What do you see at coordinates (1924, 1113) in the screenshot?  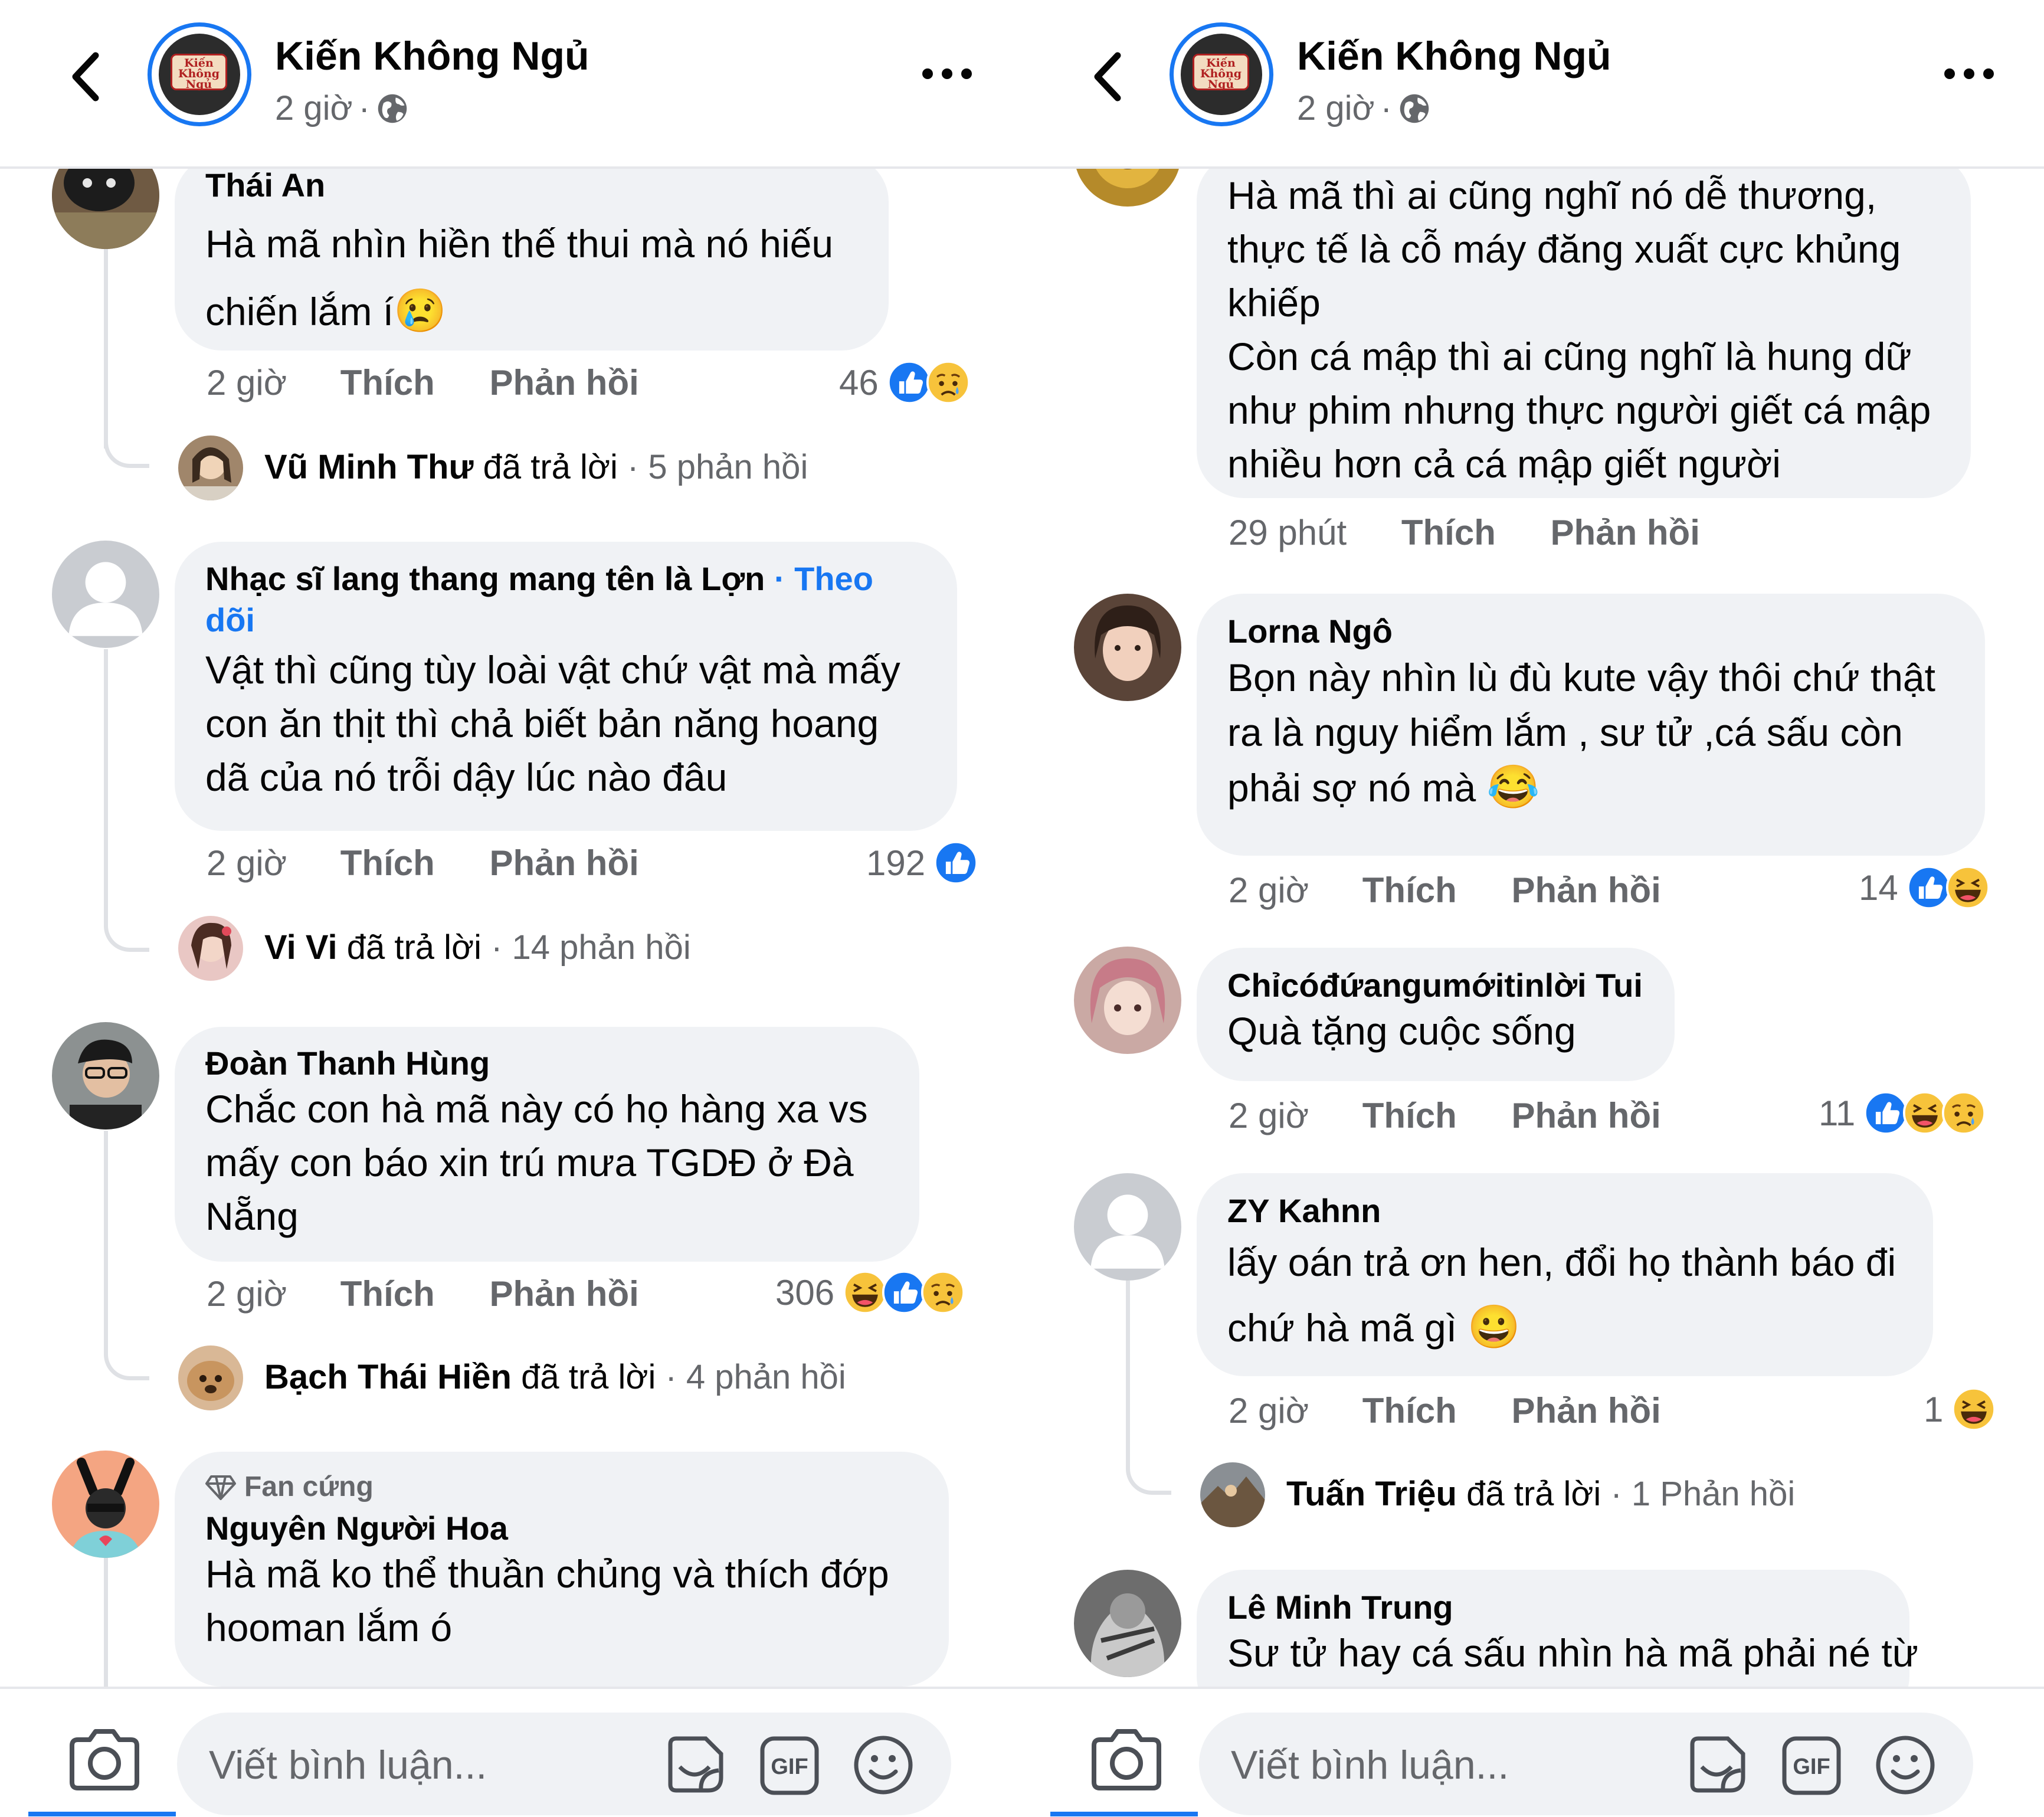 I see `haha-reaction-icon` at bounding box center [1924, 1113].